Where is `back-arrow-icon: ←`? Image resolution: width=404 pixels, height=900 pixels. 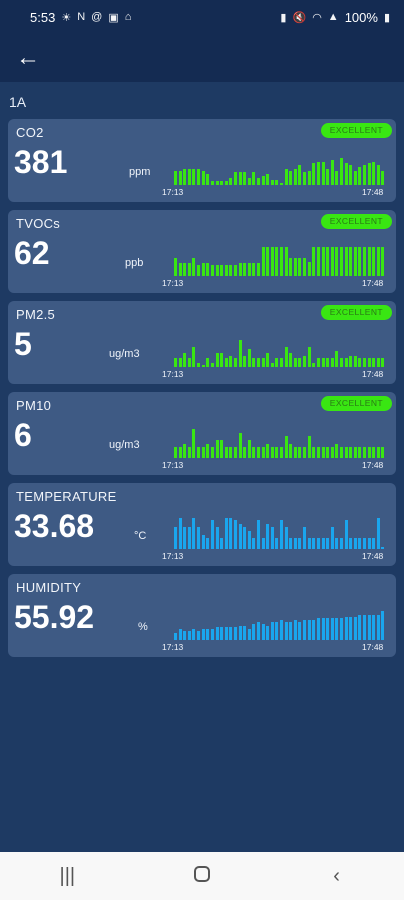
back-arrow-icon: ← is located at coordinates (28, 58).